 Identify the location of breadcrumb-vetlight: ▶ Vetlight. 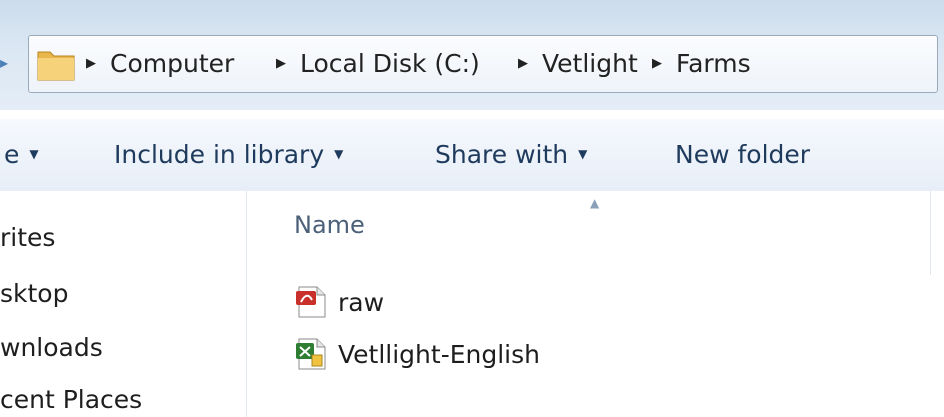
(578, 63).